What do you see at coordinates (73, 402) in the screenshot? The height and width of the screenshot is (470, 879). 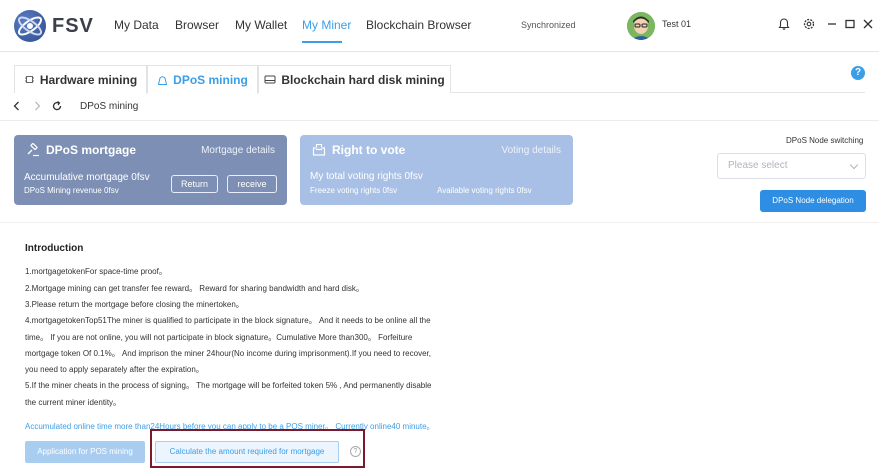 I see `intro-line: the current miner identity。` at bounding box center [73, 402].